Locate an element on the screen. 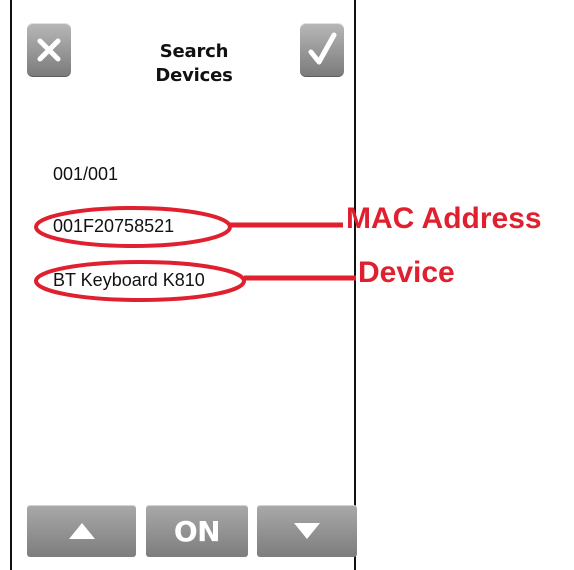 The height and width of the screenshot is (570, 574). toggle-label: ON is located at coordinates (197, 531).